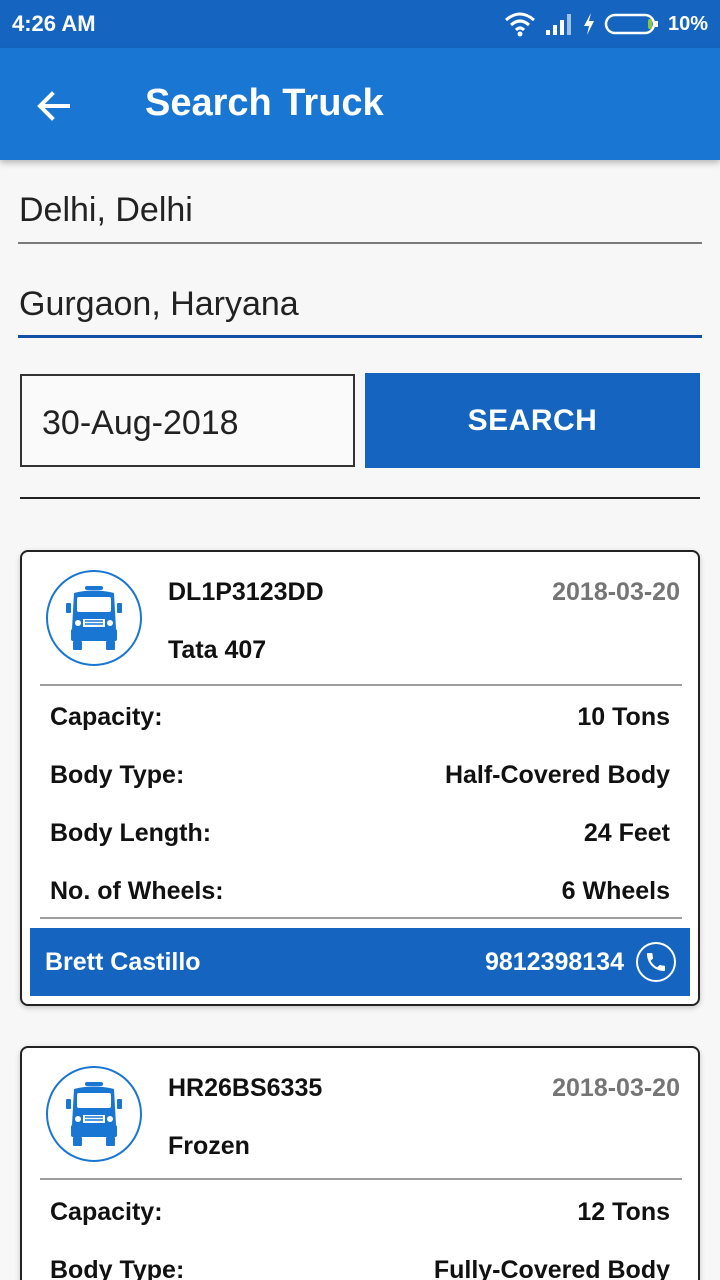 This screenshot has height=1280, width=720. I want to click on truck-model: Tata 407, so click(217, 650).